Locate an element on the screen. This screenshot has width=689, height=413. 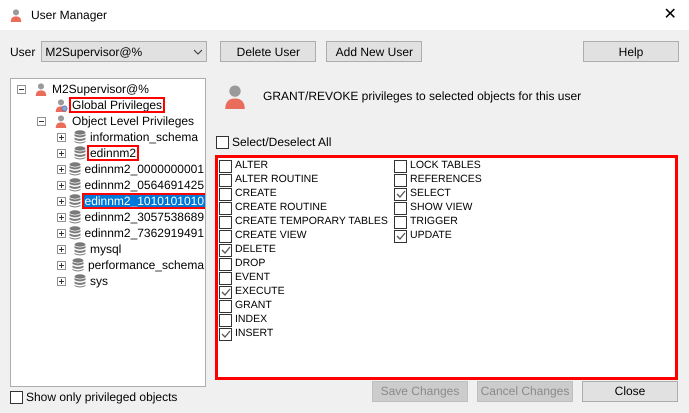
tree-item: edinnm2_3057538689 is located at coordinates (144, 217).